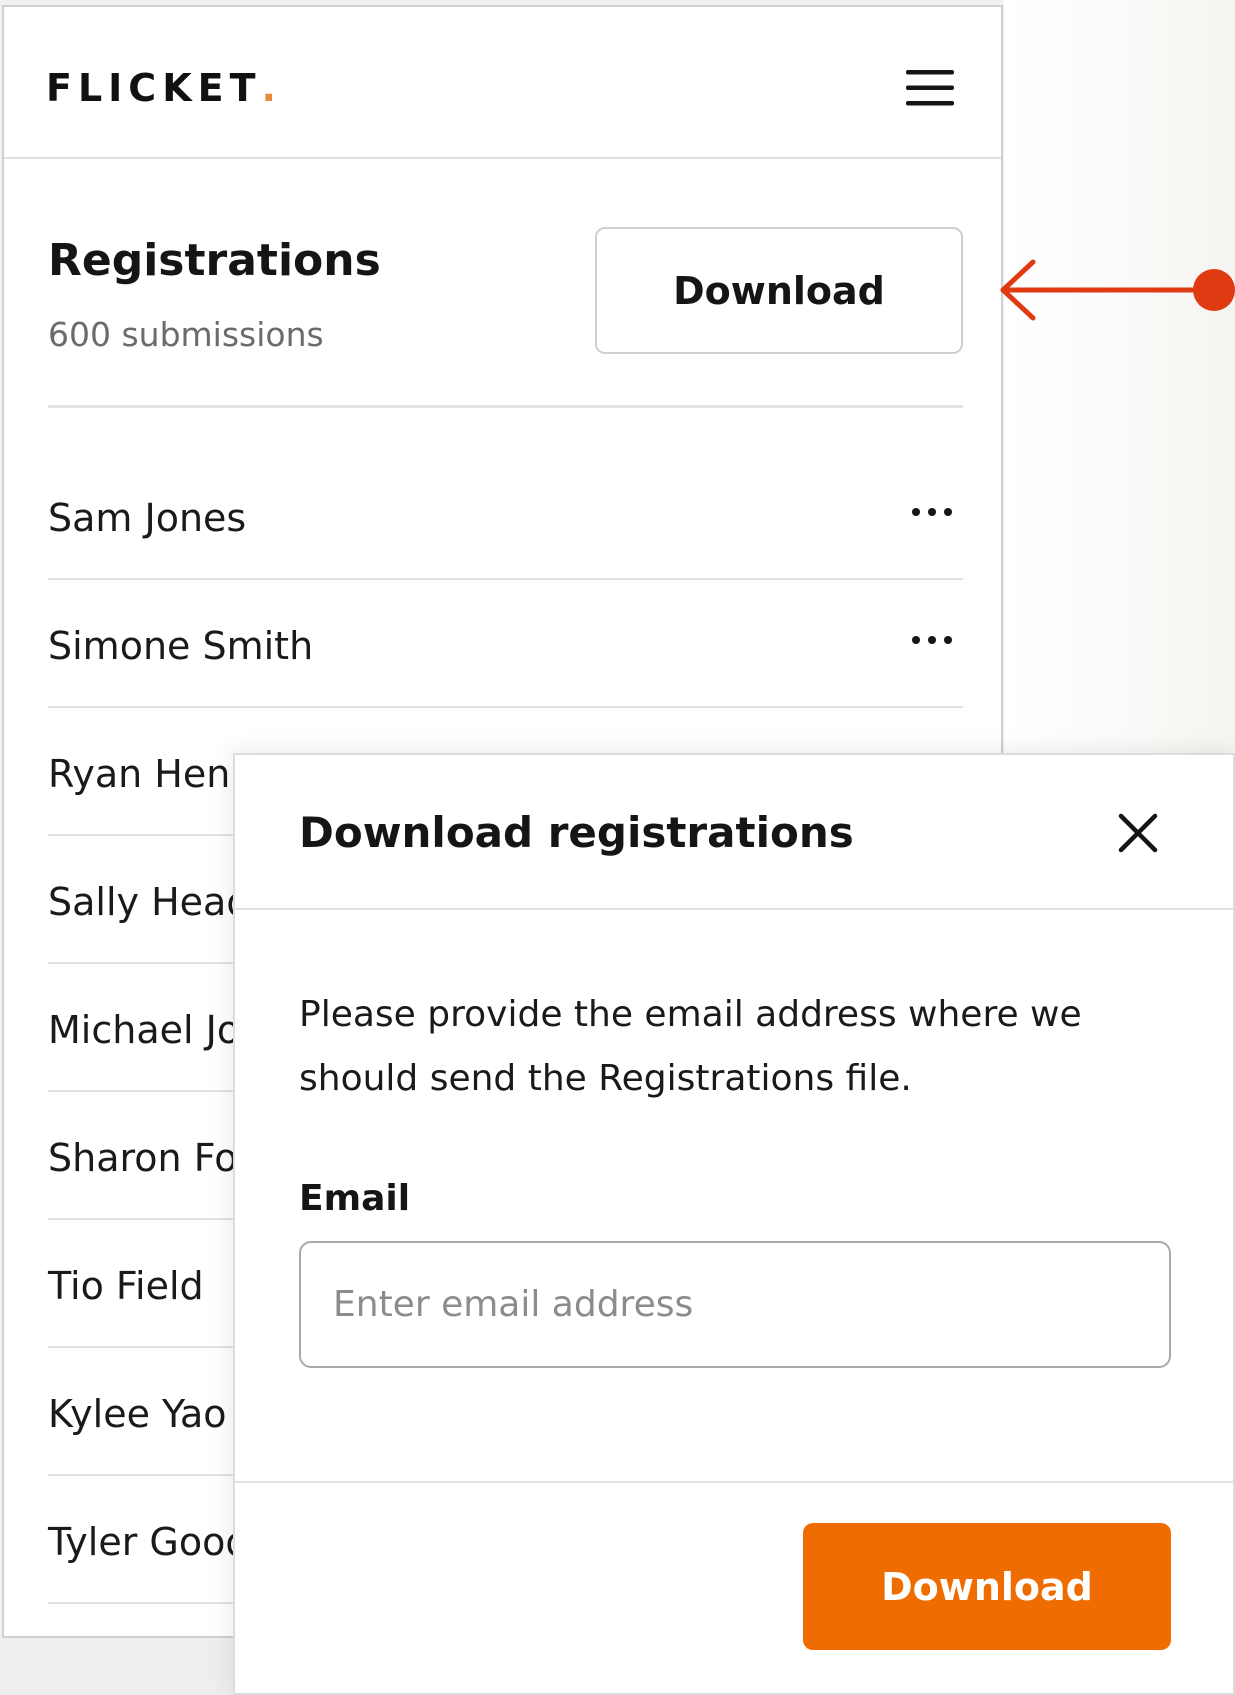 Image resolution: width=1235 pixels, height=1695 pixels. I want to click on close-icon, so click(1138, 833).